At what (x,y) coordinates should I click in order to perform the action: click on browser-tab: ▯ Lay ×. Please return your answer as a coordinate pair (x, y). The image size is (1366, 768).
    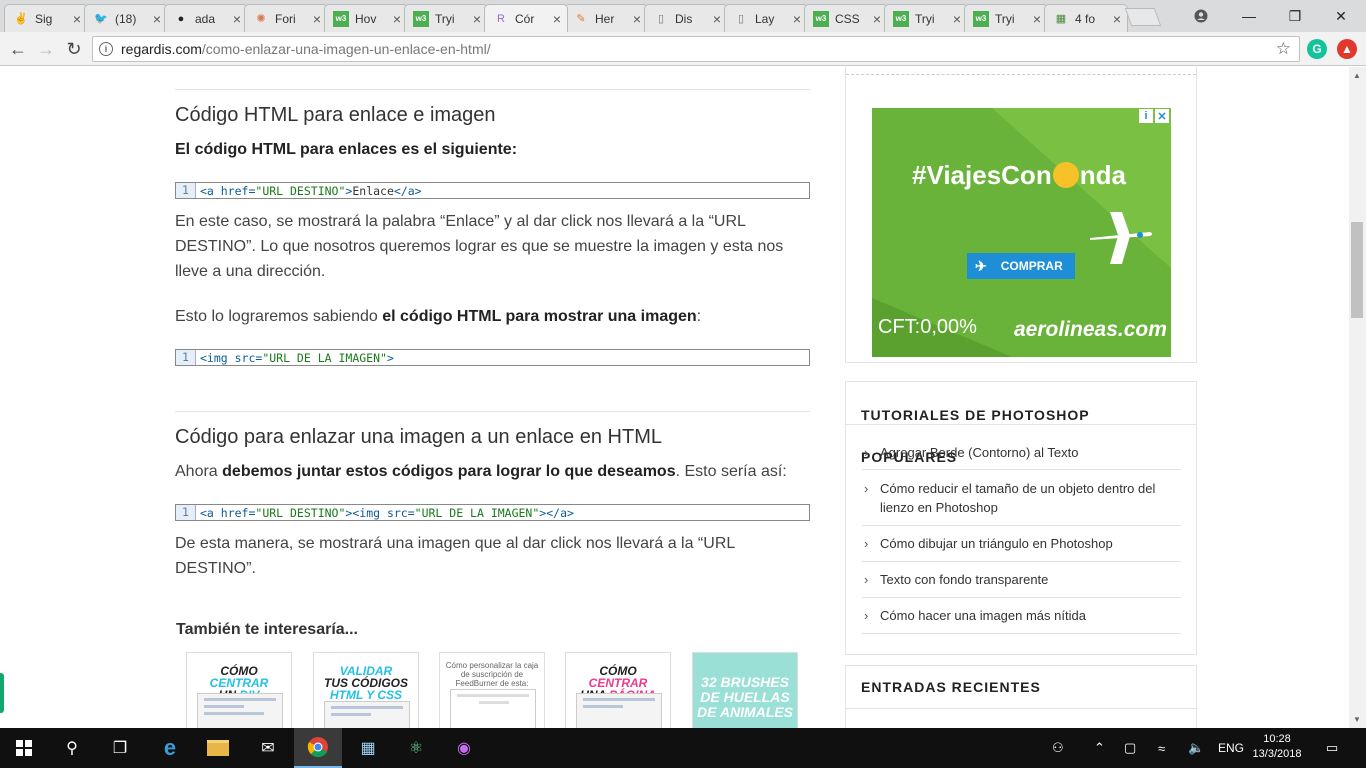
    Looking at the image, I should click on (766, 18).